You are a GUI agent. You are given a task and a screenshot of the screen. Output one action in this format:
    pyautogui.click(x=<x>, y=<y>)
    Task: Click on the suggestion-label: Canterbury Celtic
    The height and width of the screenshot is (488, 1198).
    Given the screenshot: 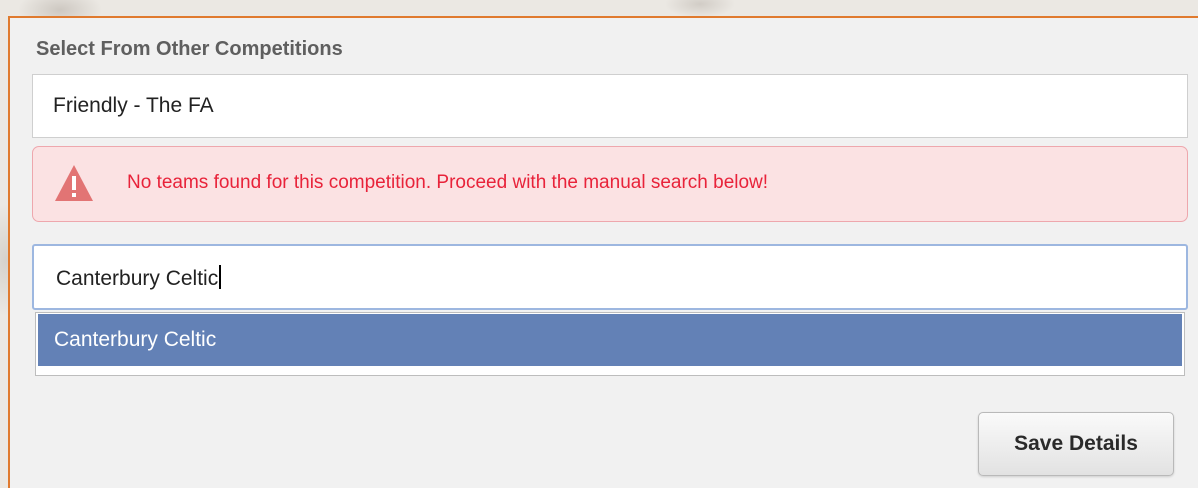 What is the action you would take?
    pyautogui.click(x=135, y=339)
    